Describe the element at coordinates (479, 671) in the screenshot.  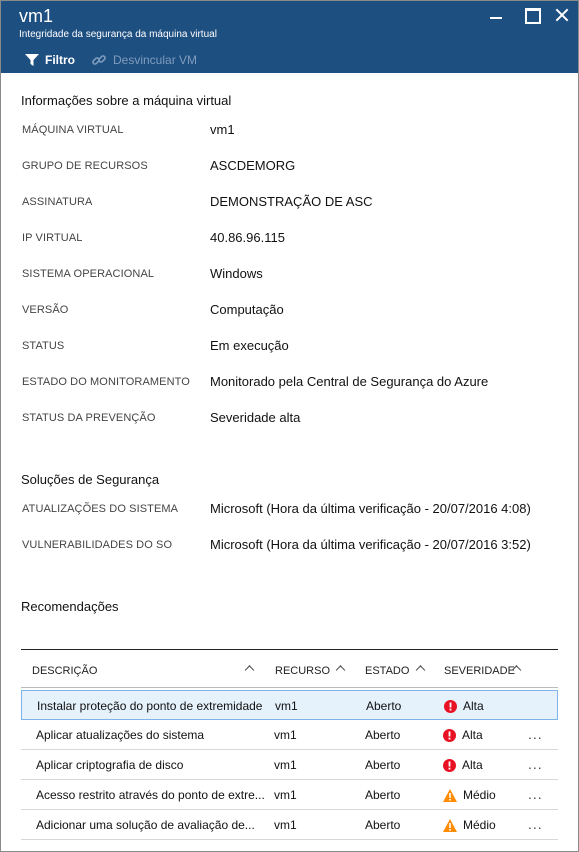
I see `column-header-severity: SEVERIDADE` at that location.